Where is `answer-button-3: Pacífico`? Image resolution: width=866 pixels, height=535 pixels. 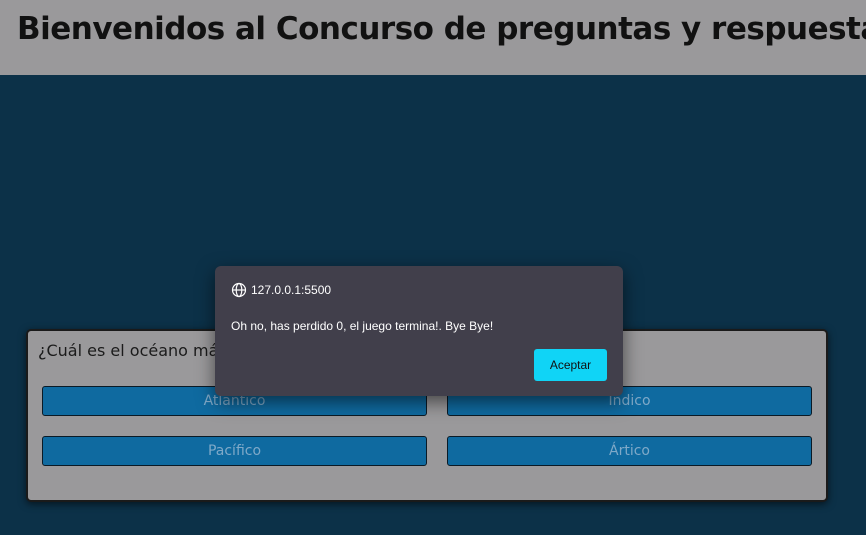 answer-button-3: Pacífico is located at coordinates (234, 451).